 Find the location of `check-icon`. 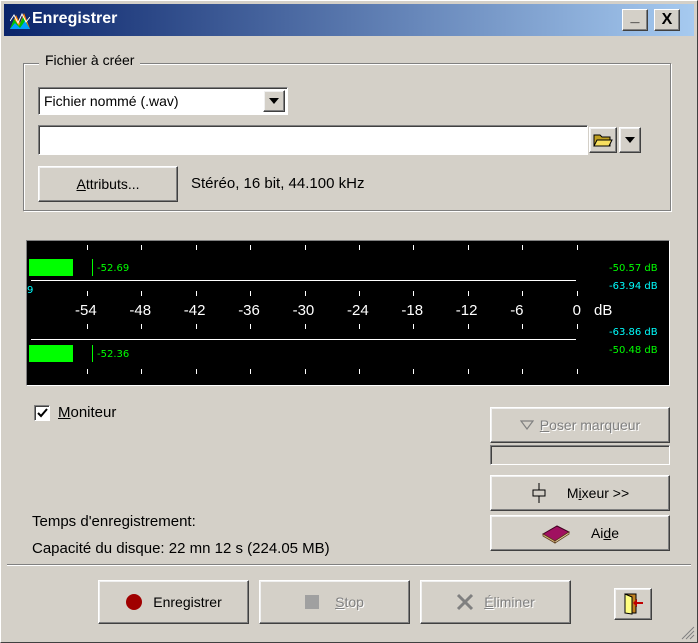

check-icon is located at coordinates (42, 412).